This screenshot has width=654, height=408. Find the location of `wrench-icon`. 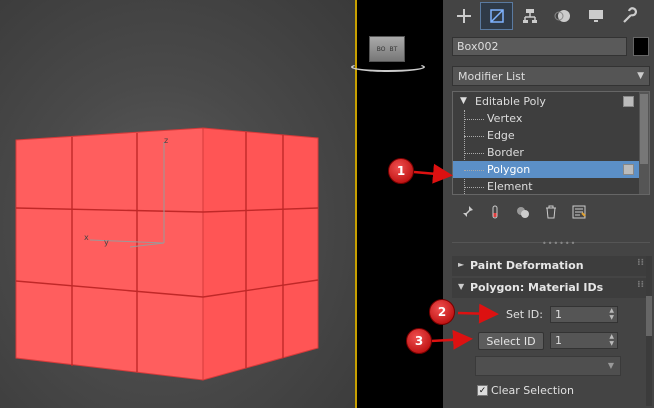

wrench-icon is located at coordinates (629, 15).